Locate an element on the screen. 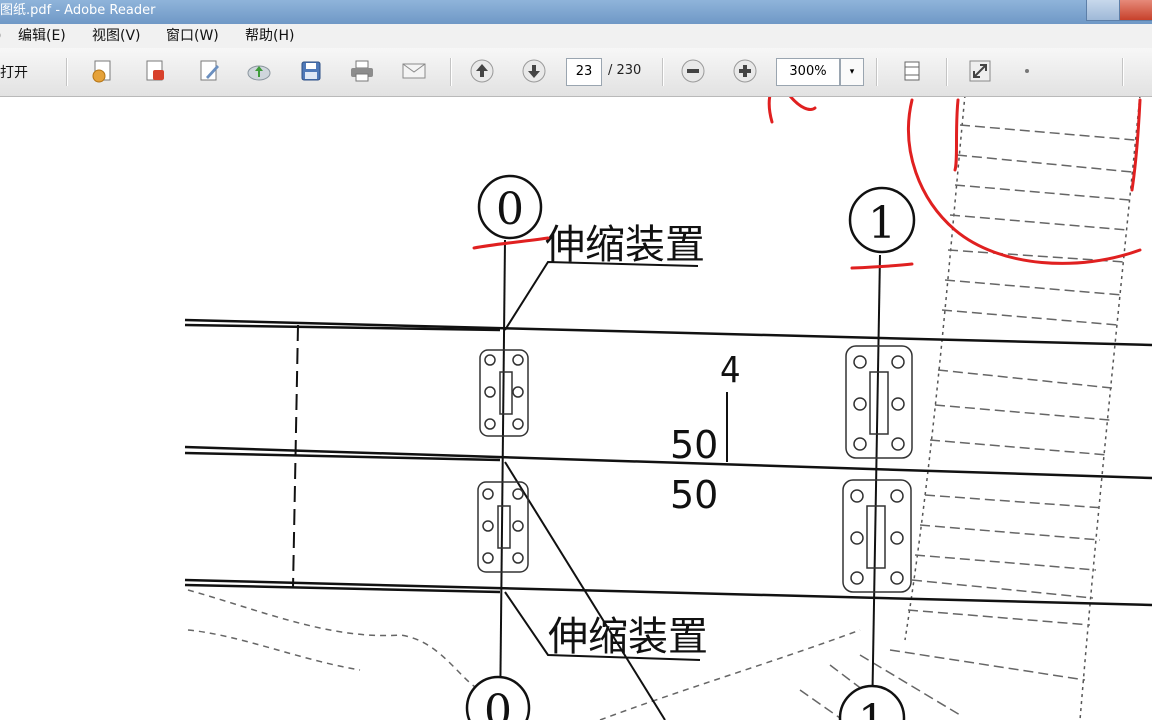 This screenshot has width=1152, height=720. zoom-out-icon is located at coordinates (693, 71).